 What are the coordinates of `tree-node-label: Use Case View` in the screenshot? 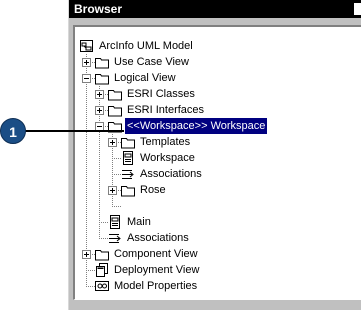 It's located at (151, 62).